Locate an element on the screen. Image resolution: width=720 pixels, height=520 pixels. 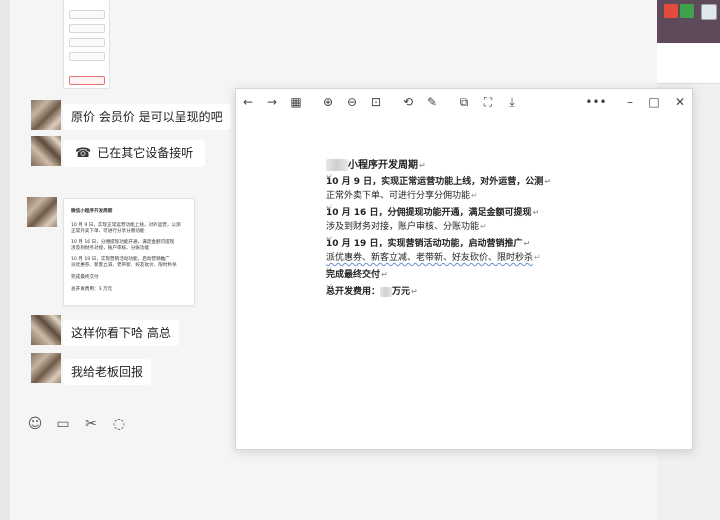
rotate-icon: ⟲ is located at coordinates (408, 102).